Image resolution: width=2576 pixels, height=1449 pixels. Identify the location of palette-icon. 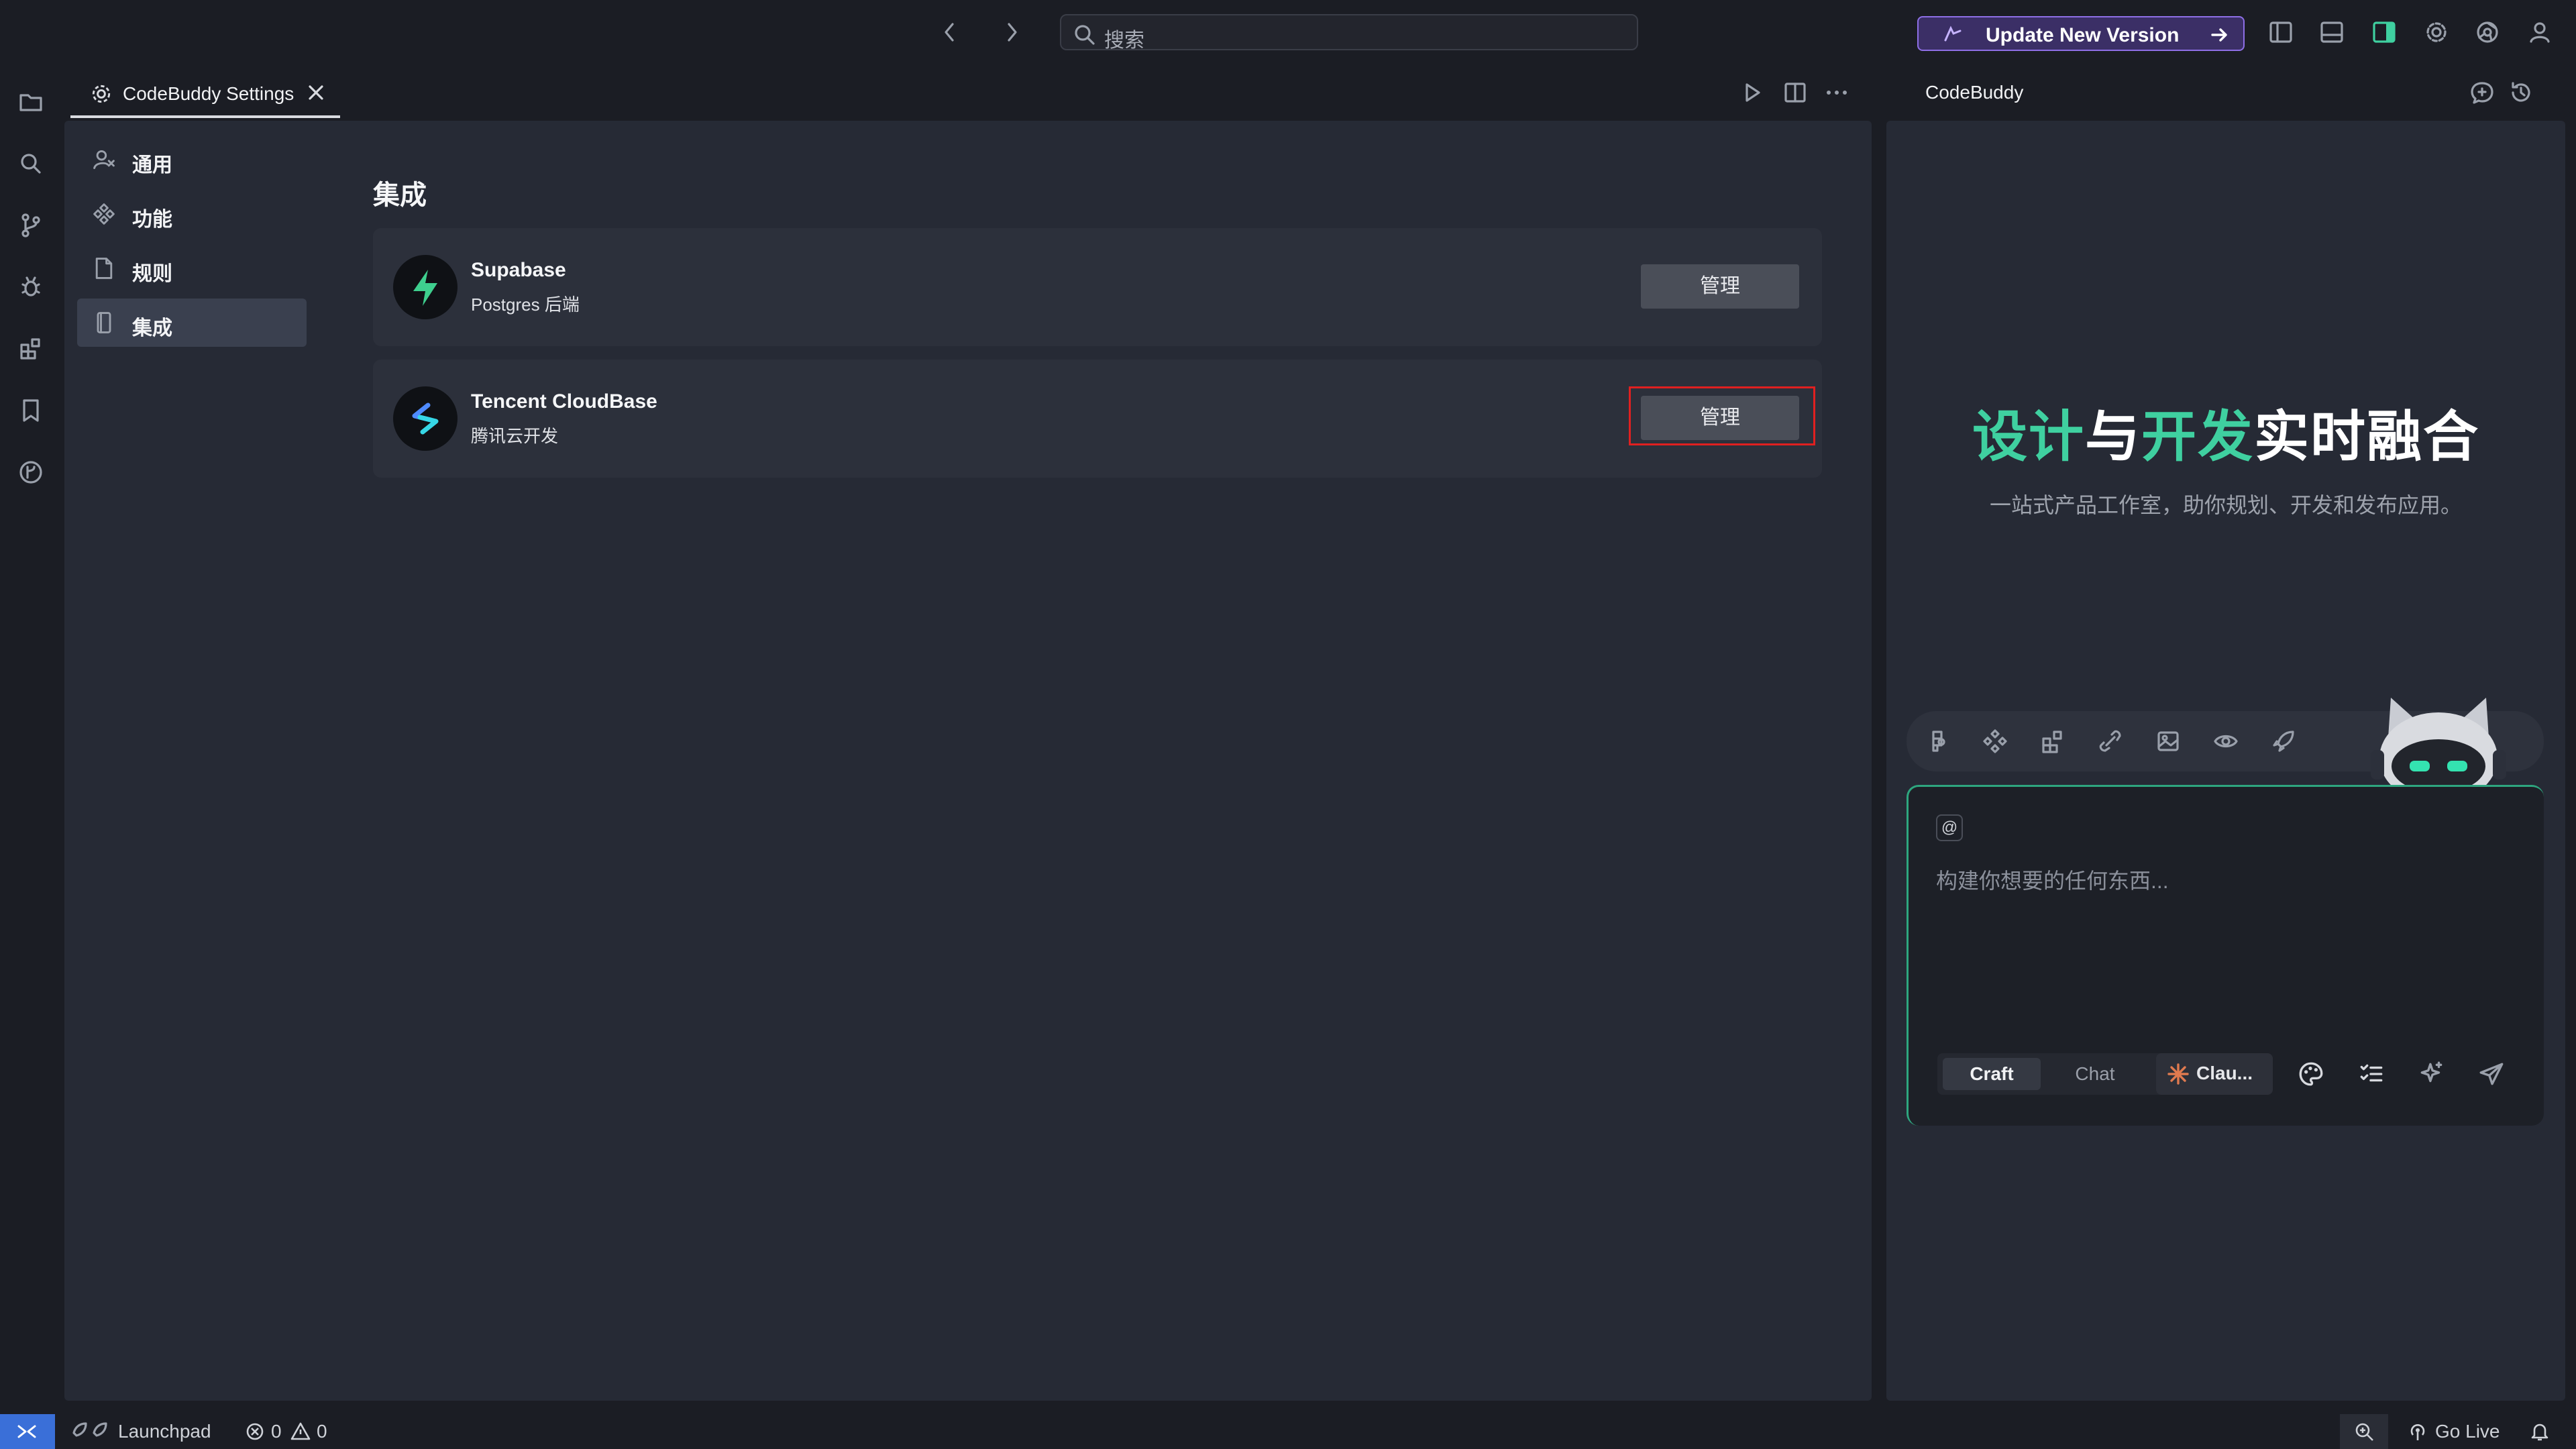
(2311, 1074).